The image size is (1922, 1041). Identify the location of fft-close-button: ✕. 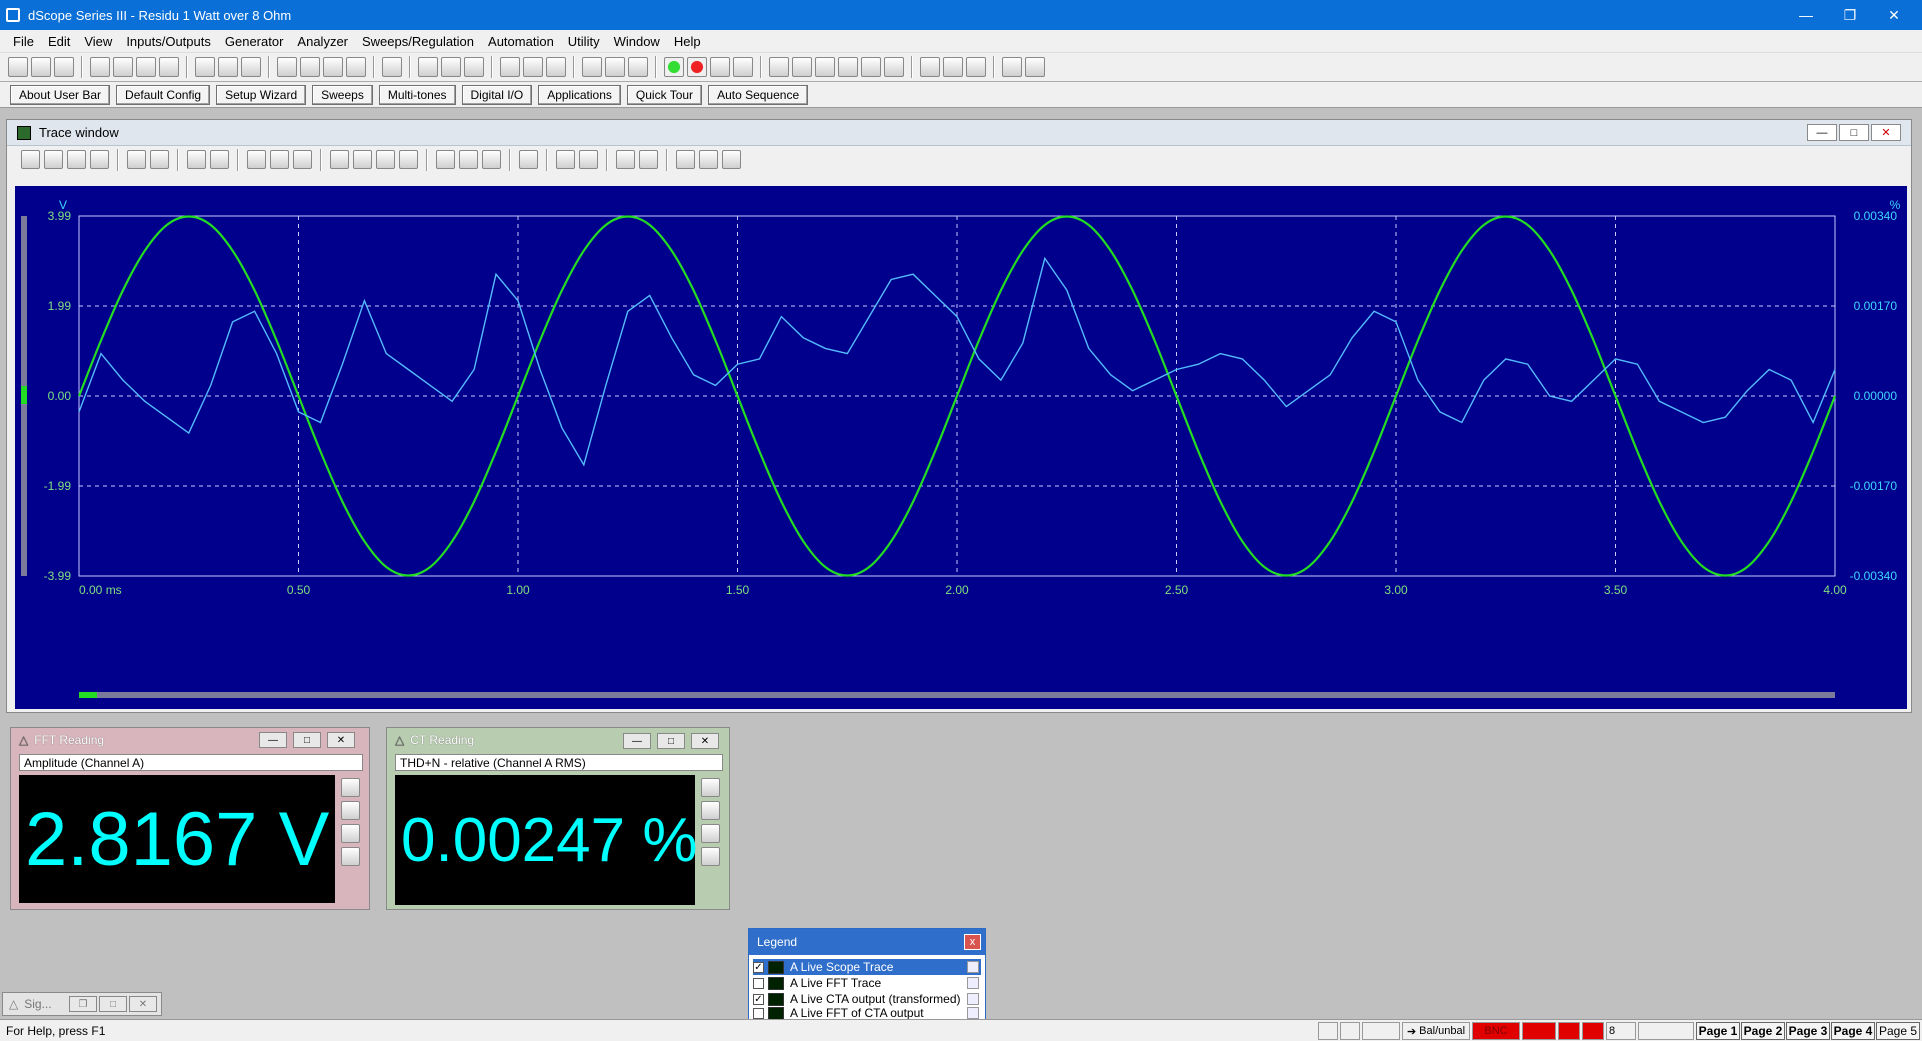
(341, 740).